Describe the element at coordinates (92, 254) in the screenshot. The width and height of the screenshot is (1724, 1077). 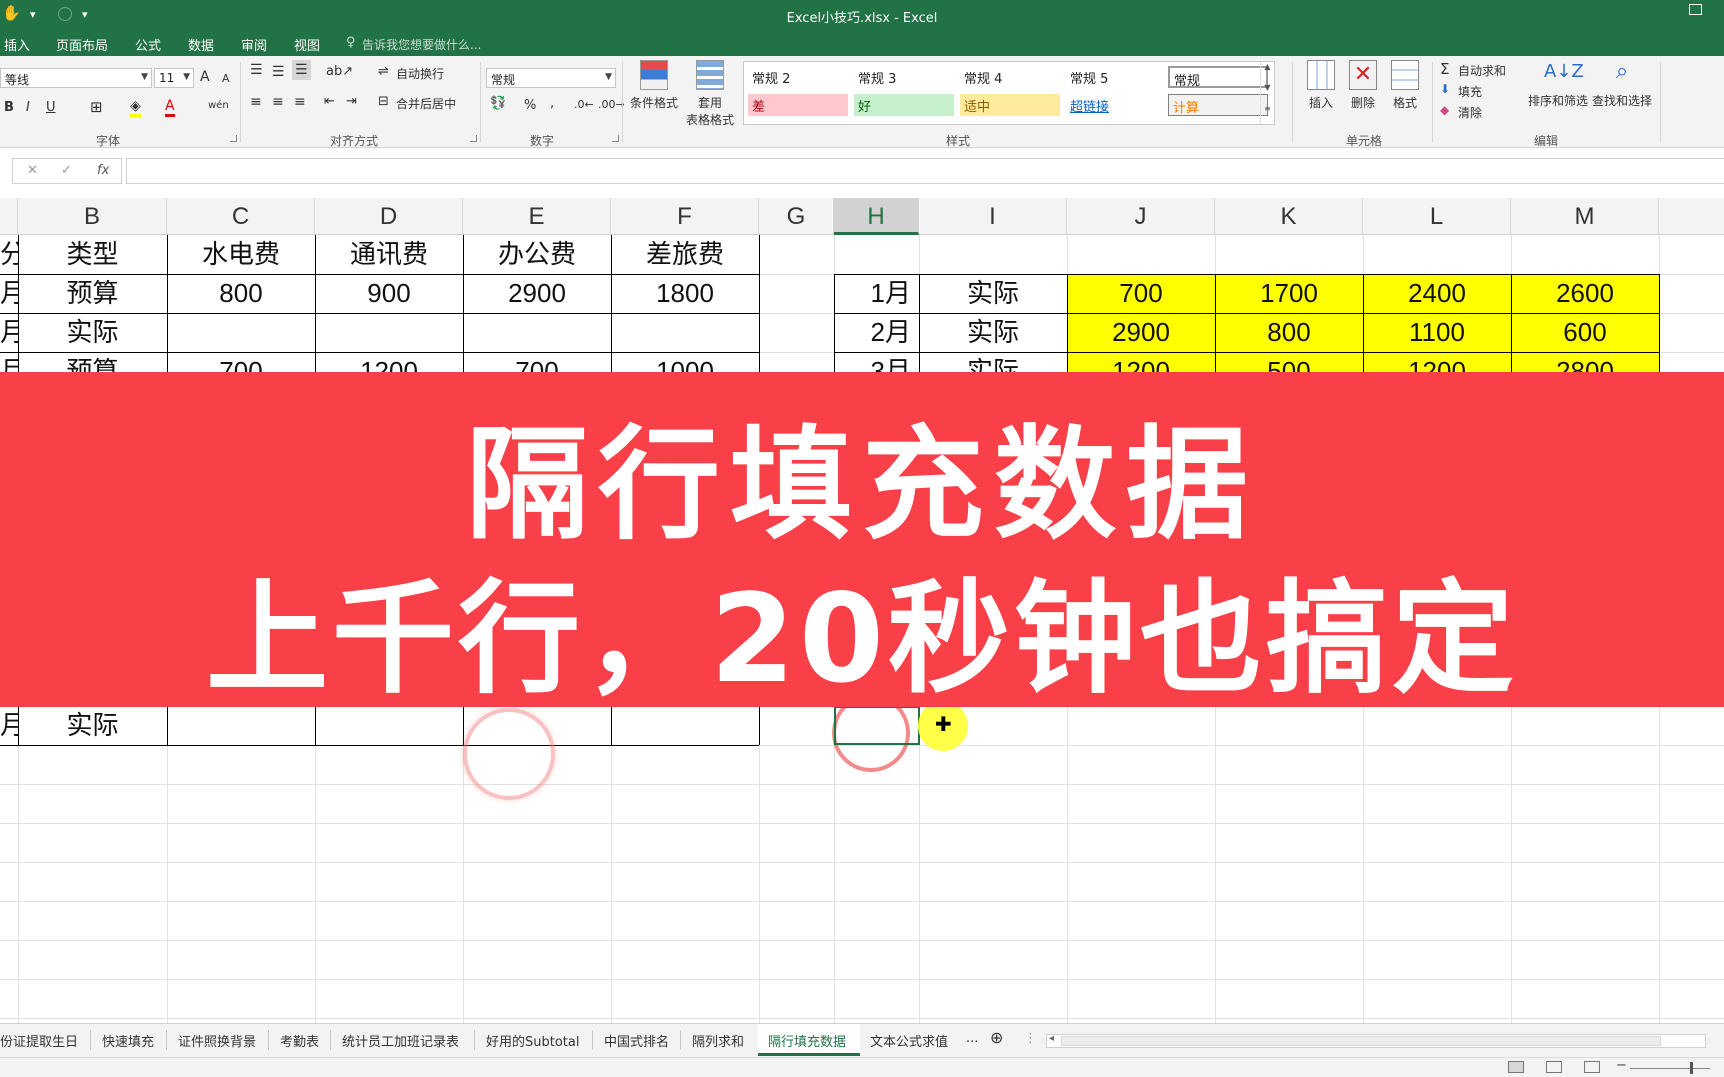
I see `cell-header-type: 类型` at that location.